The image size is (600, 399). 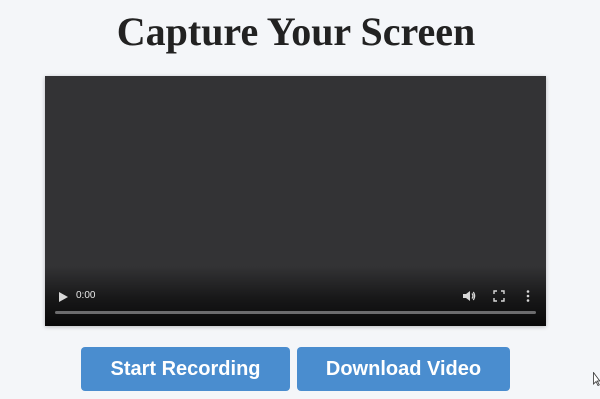 What do you see at coordinates (403, 369) in the screenshot?
I see `download-video-button: Download Video` at bounding box center [403, 369].